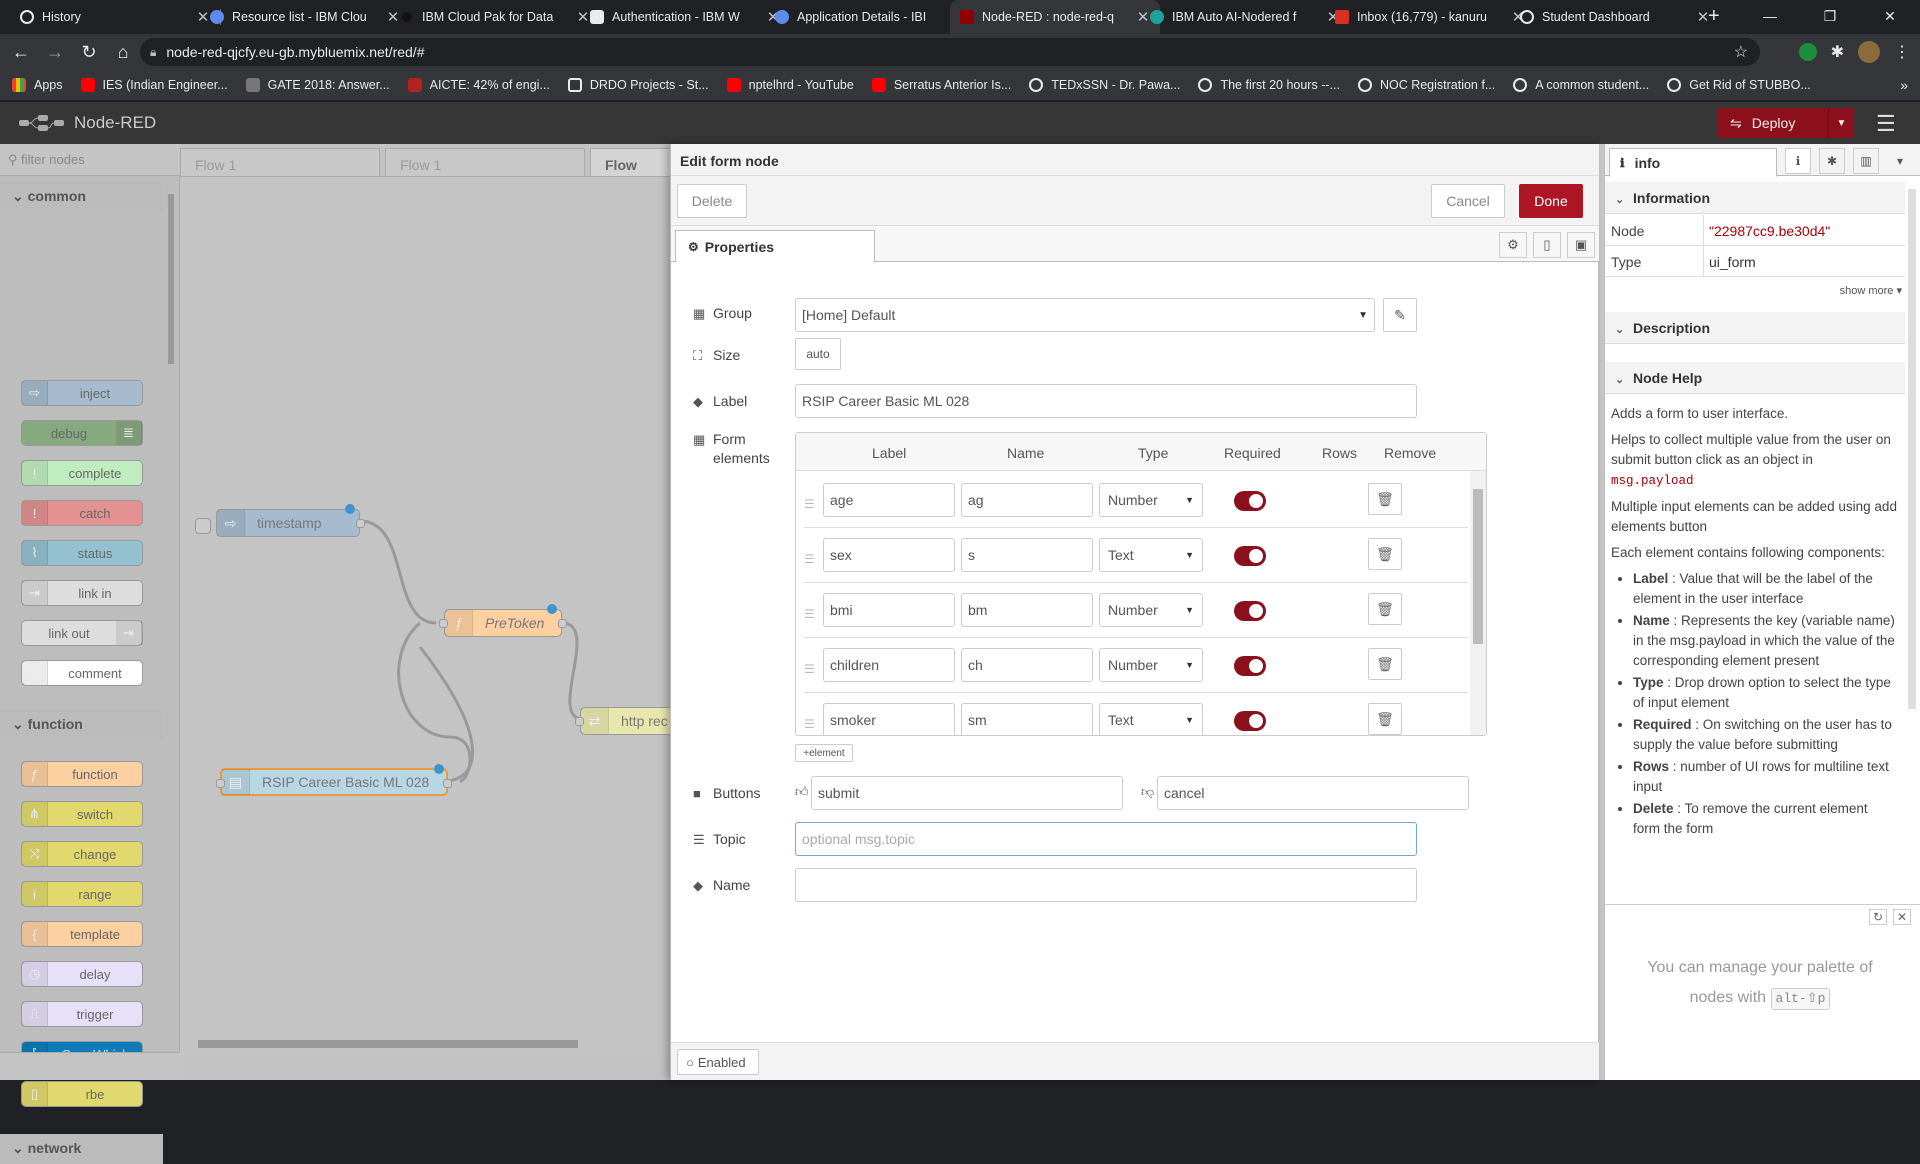 The height and width of the screenshot is (1164, 1920). What do you see at coordinates (1027, 610) in the screenshot?
I see `element-name-input: bm` at bounding box center [1027, 610].